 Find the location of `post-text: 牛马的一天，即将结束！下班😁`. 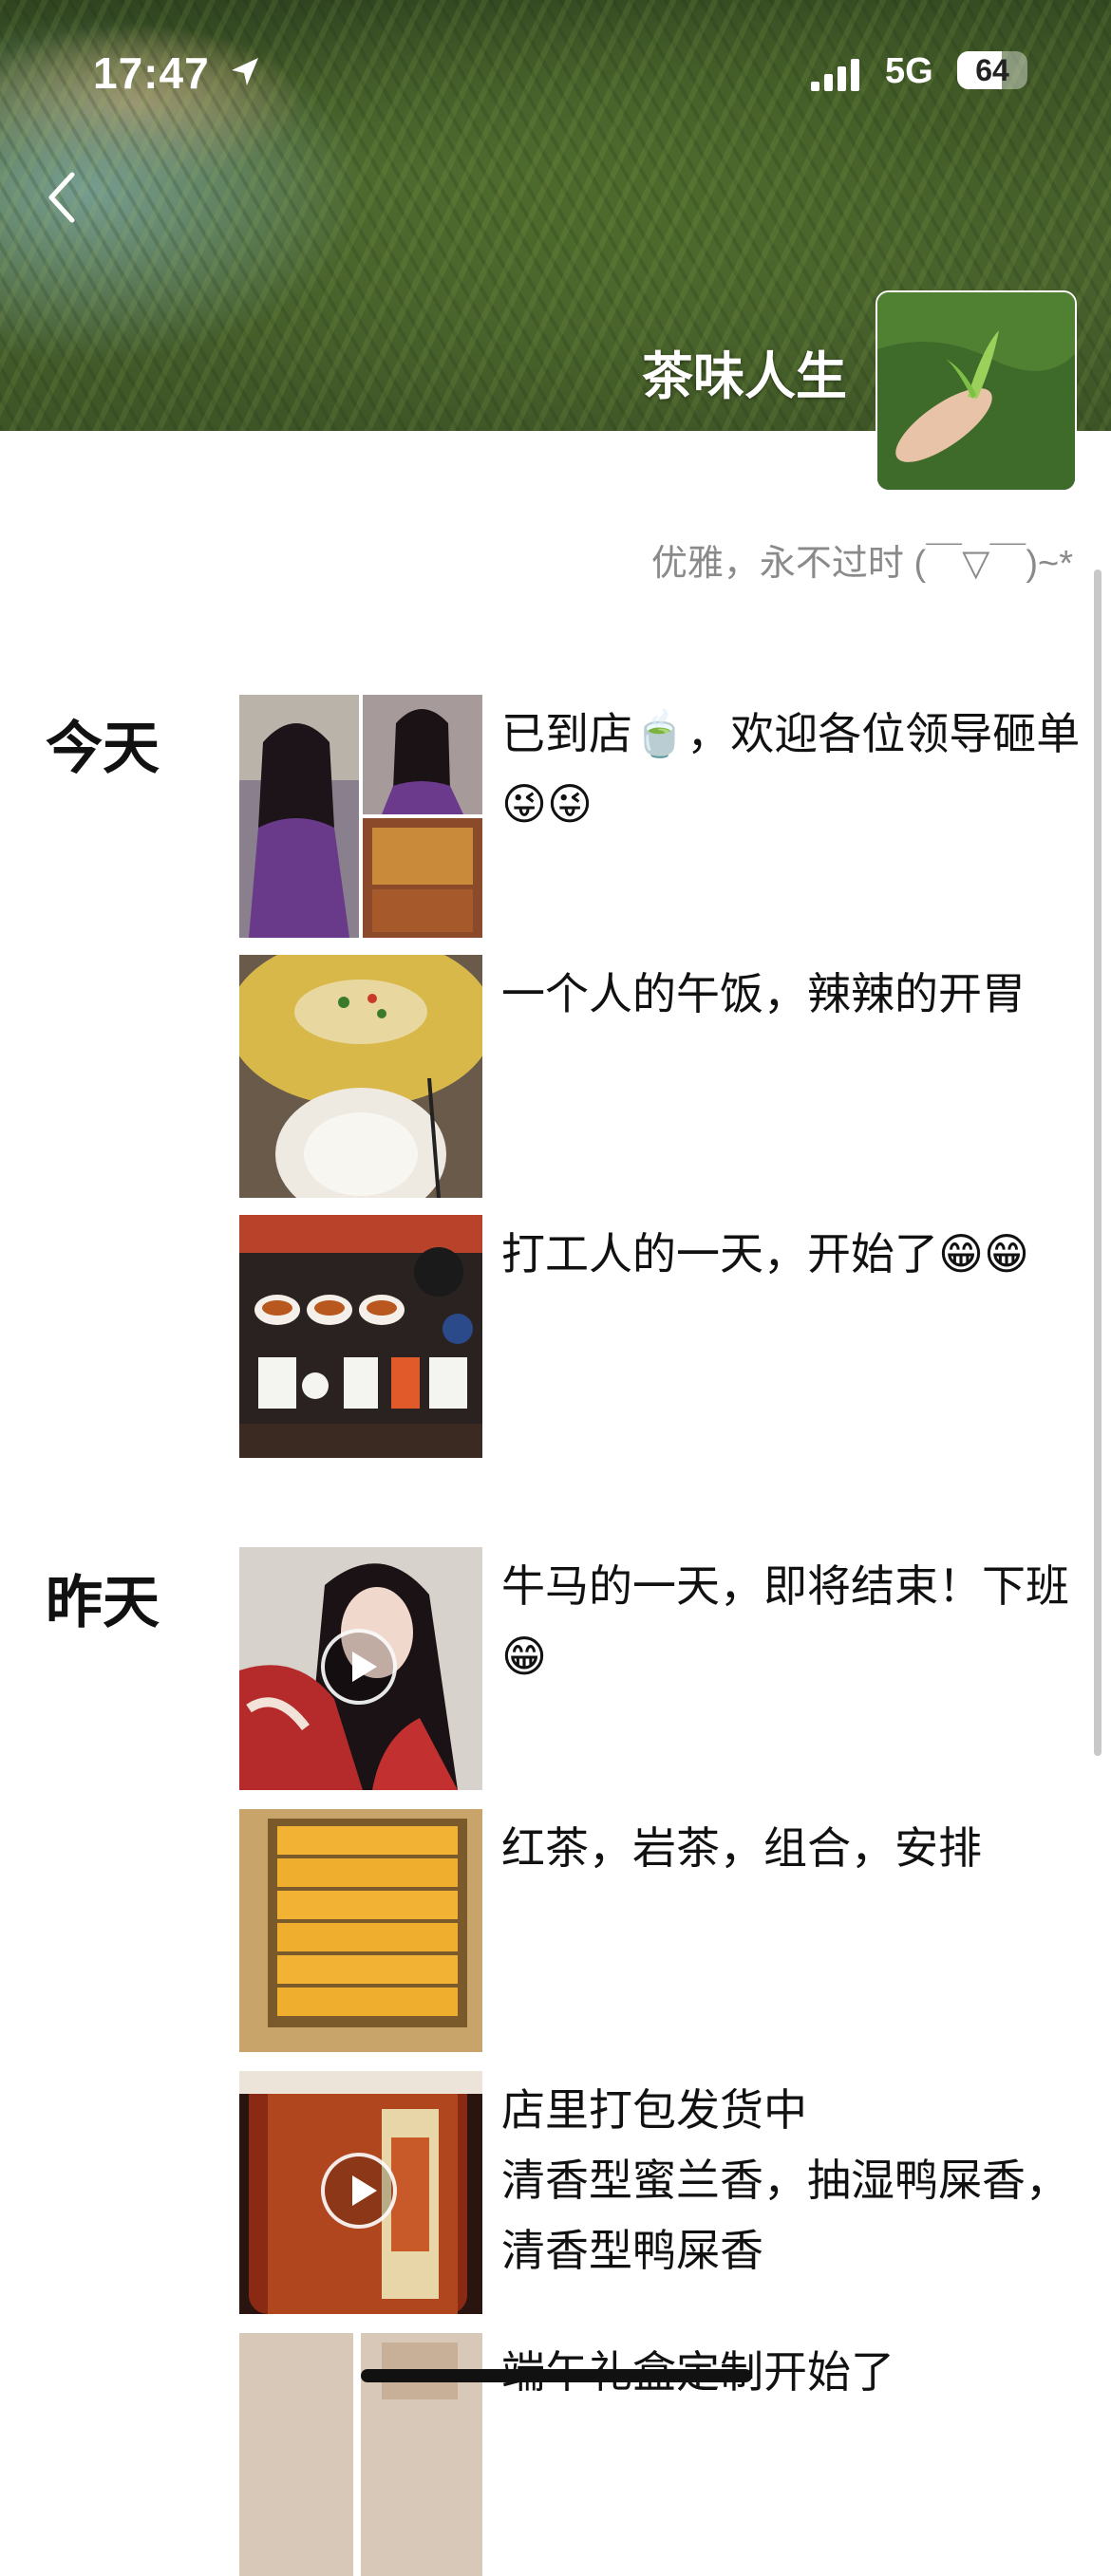

post-text: 牛马的一天，即将结束！下班😁 is located at coordinates (785, 1621).